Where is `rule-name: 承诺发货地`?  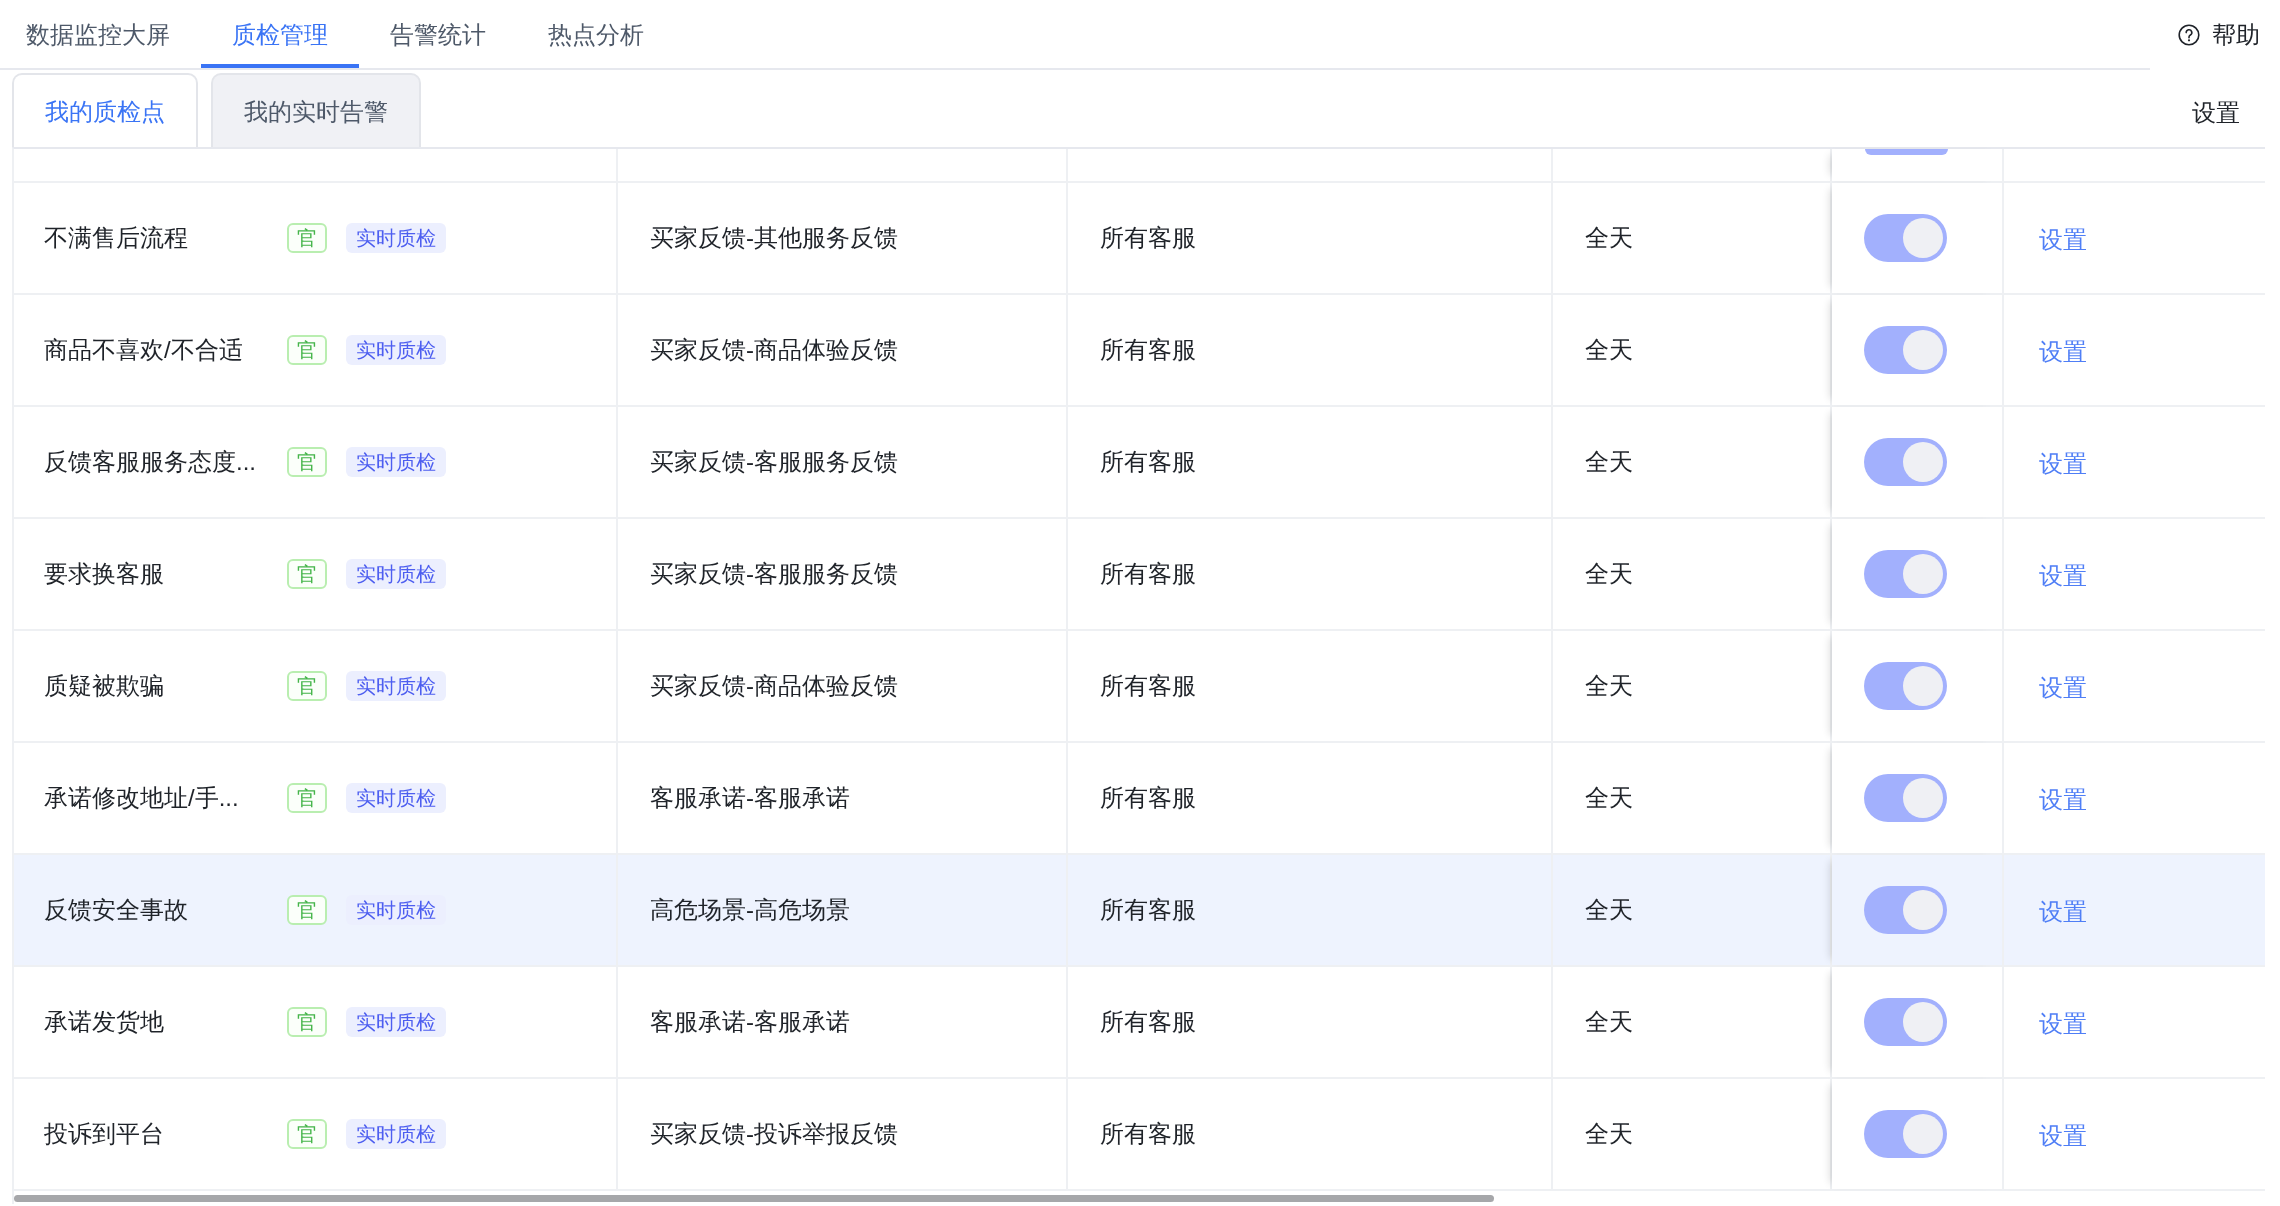
rule-name: 承诺发货地 is located at coordinates (104, 1022).